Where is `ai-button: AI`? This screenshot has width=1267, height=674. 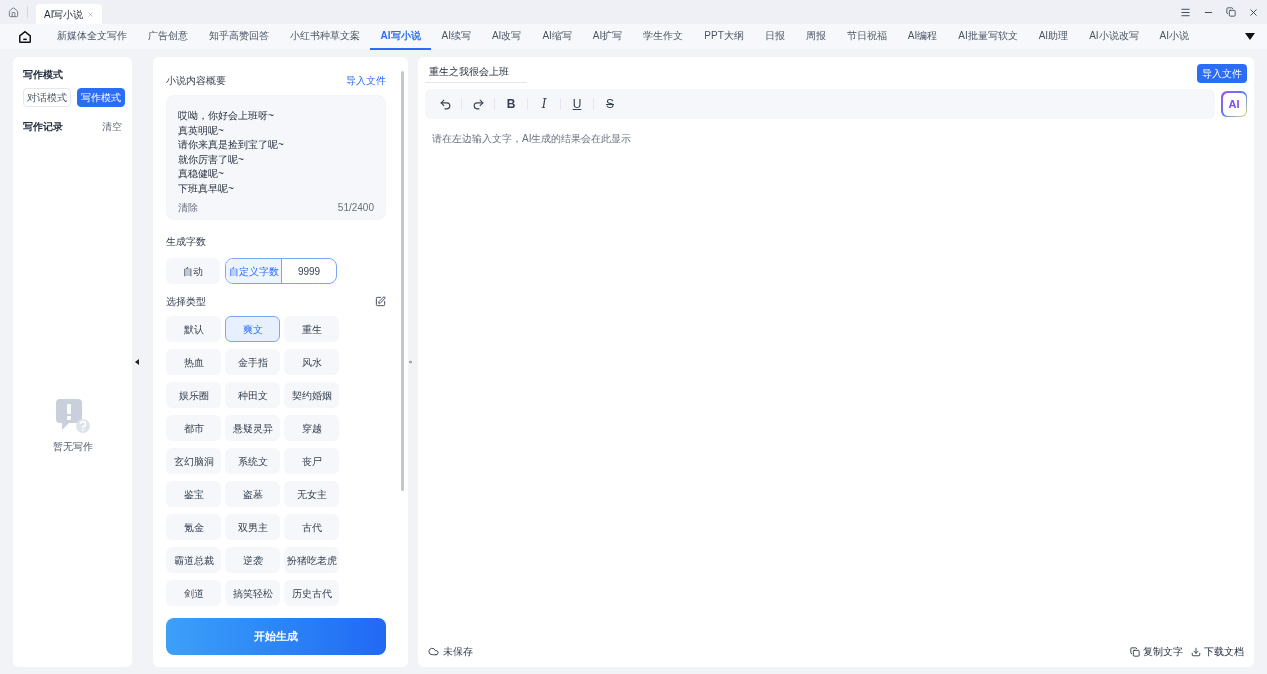
ai-button: AI is located at coordinates (1234, 104).